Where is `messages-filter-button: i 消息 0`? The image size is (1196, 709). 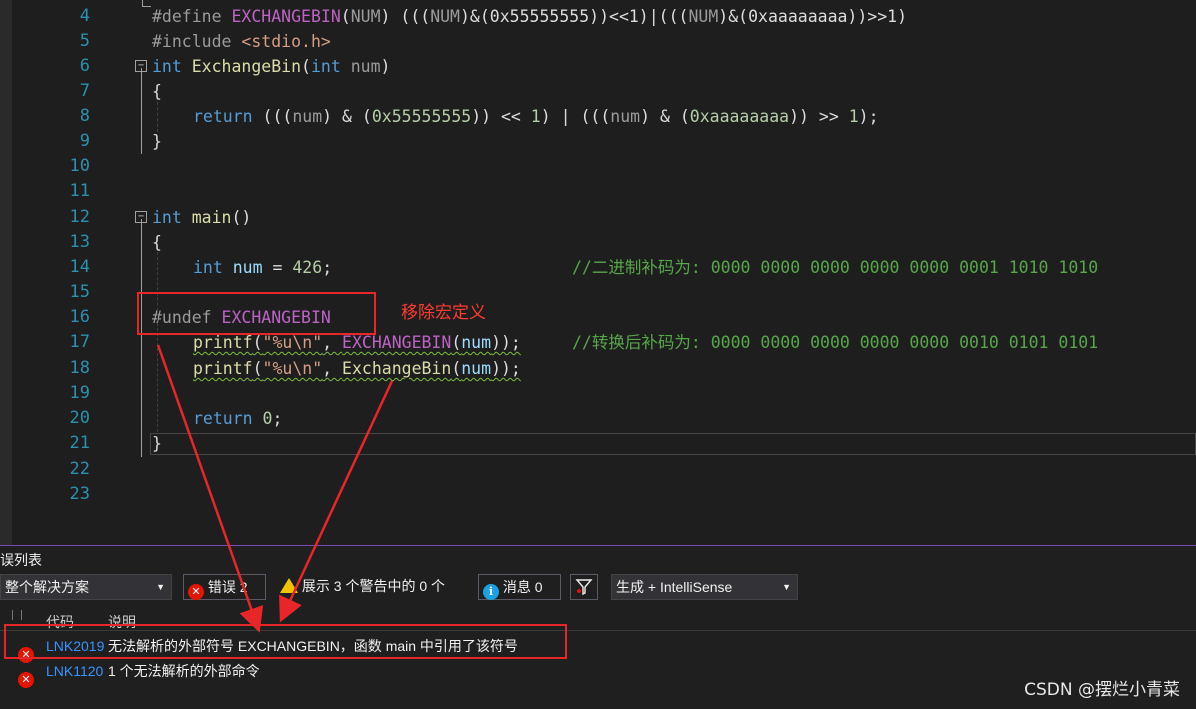 messages-filter-button: i 消息 0 is located at coordinates (519, 587).